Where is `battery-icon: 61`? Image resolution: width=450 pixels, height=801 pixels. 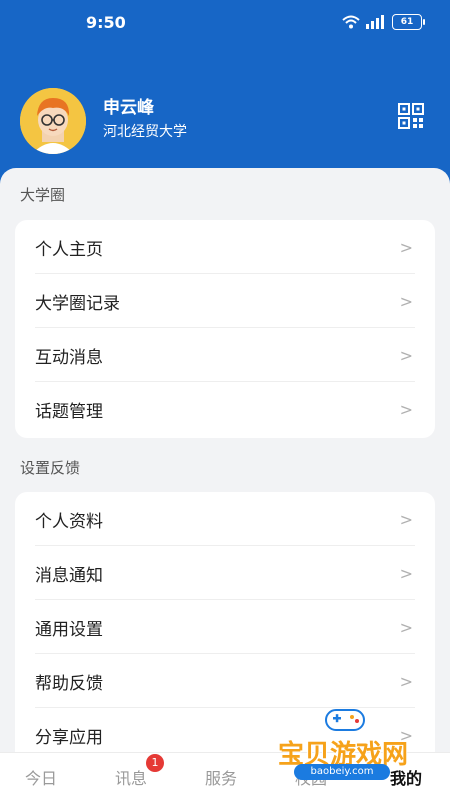 battery-icon: 61 is located at coordinates (408, 22).